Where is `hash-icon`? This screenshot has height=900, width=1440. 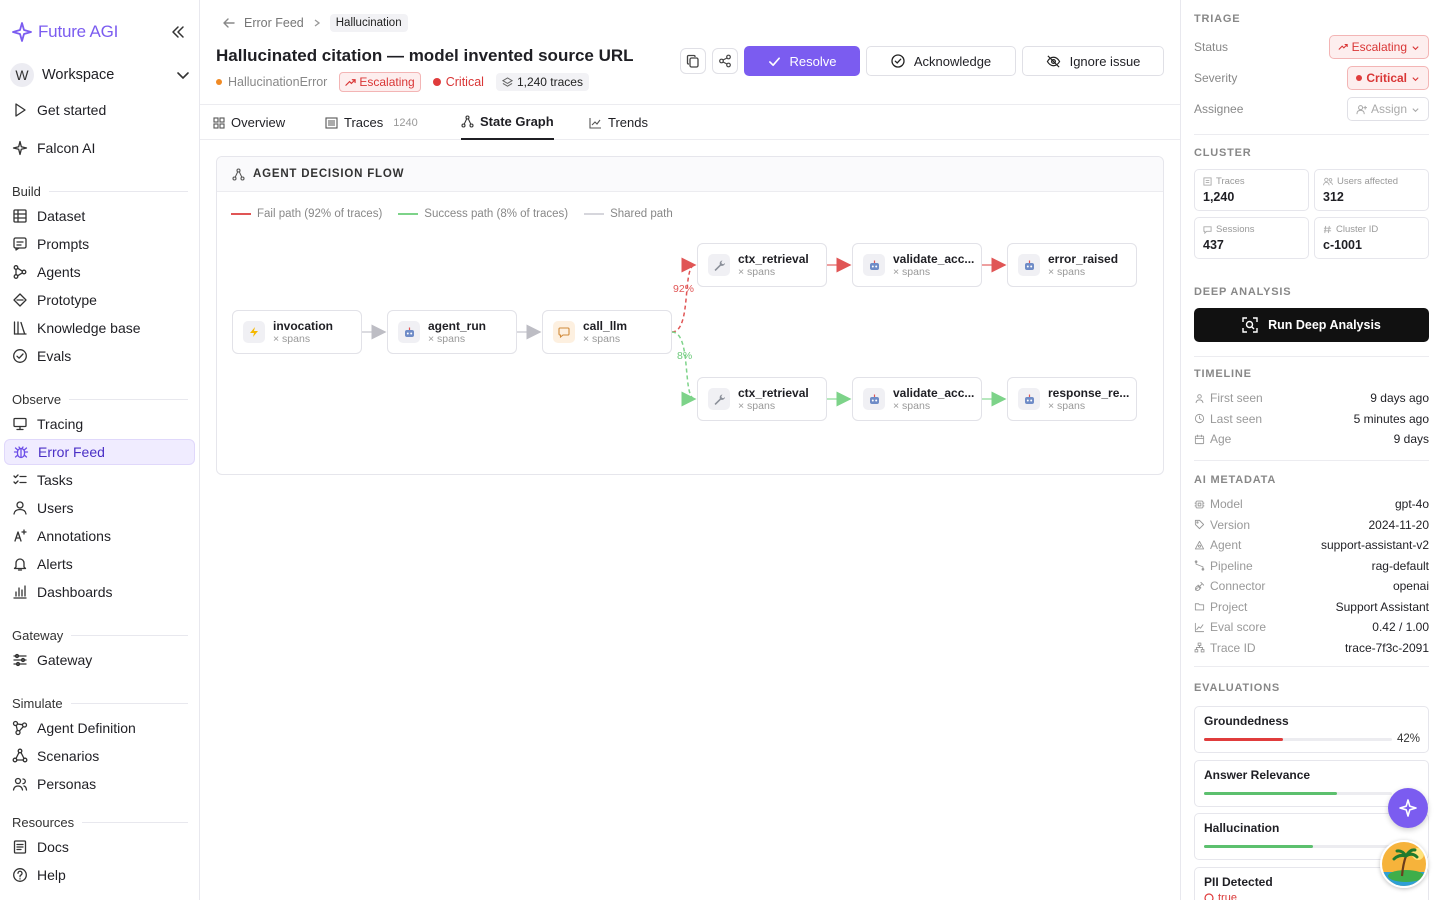
hash-icon is located at coordinates (1327, 229).